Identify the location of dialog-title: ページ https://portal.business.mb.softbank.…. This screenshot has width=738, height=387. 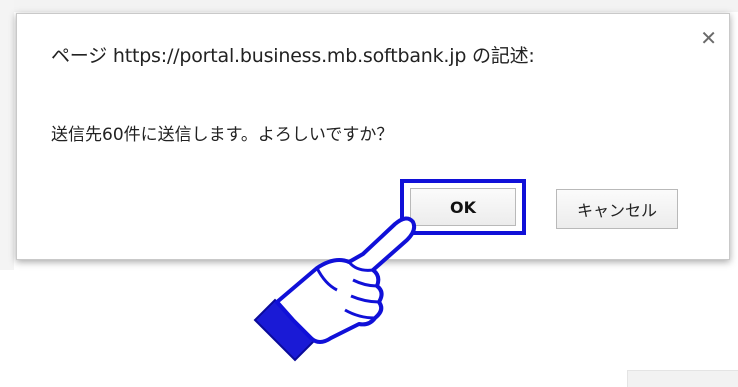
(293, 56).